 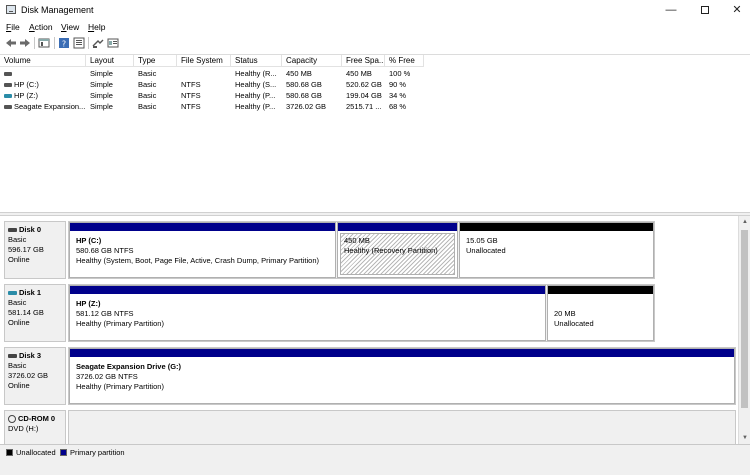 I want to click on menu-file: File, so click(x=13, y=27).